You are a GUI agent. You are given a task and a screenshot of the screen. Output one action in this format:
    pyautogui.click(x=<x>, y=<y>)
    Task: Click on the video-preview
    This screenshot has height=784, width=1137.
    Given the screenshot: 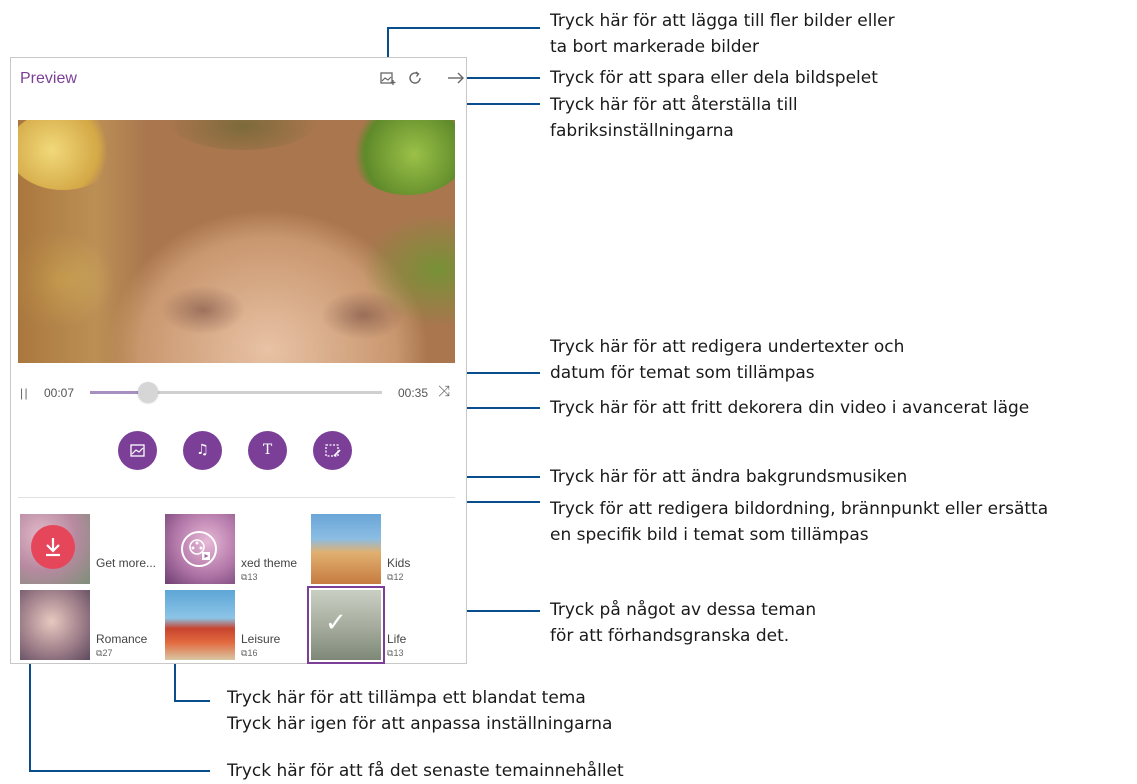 What is the action you would take?
    pyautogui.click(x=236, y=241)
    